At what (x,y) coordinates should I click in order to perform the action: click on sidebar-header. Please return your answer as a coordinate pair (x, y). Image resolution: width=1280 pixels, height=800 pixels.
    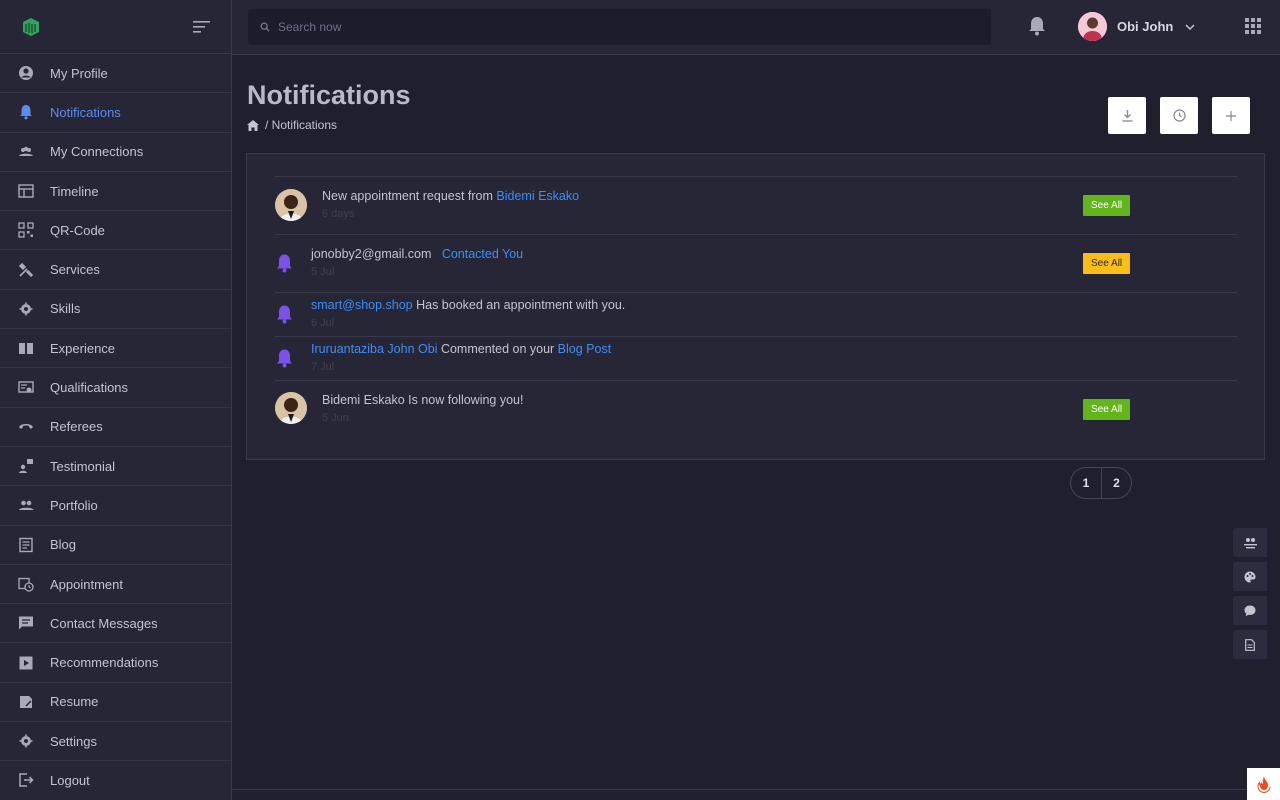
    Looking at the image, I should click on (115, 27).